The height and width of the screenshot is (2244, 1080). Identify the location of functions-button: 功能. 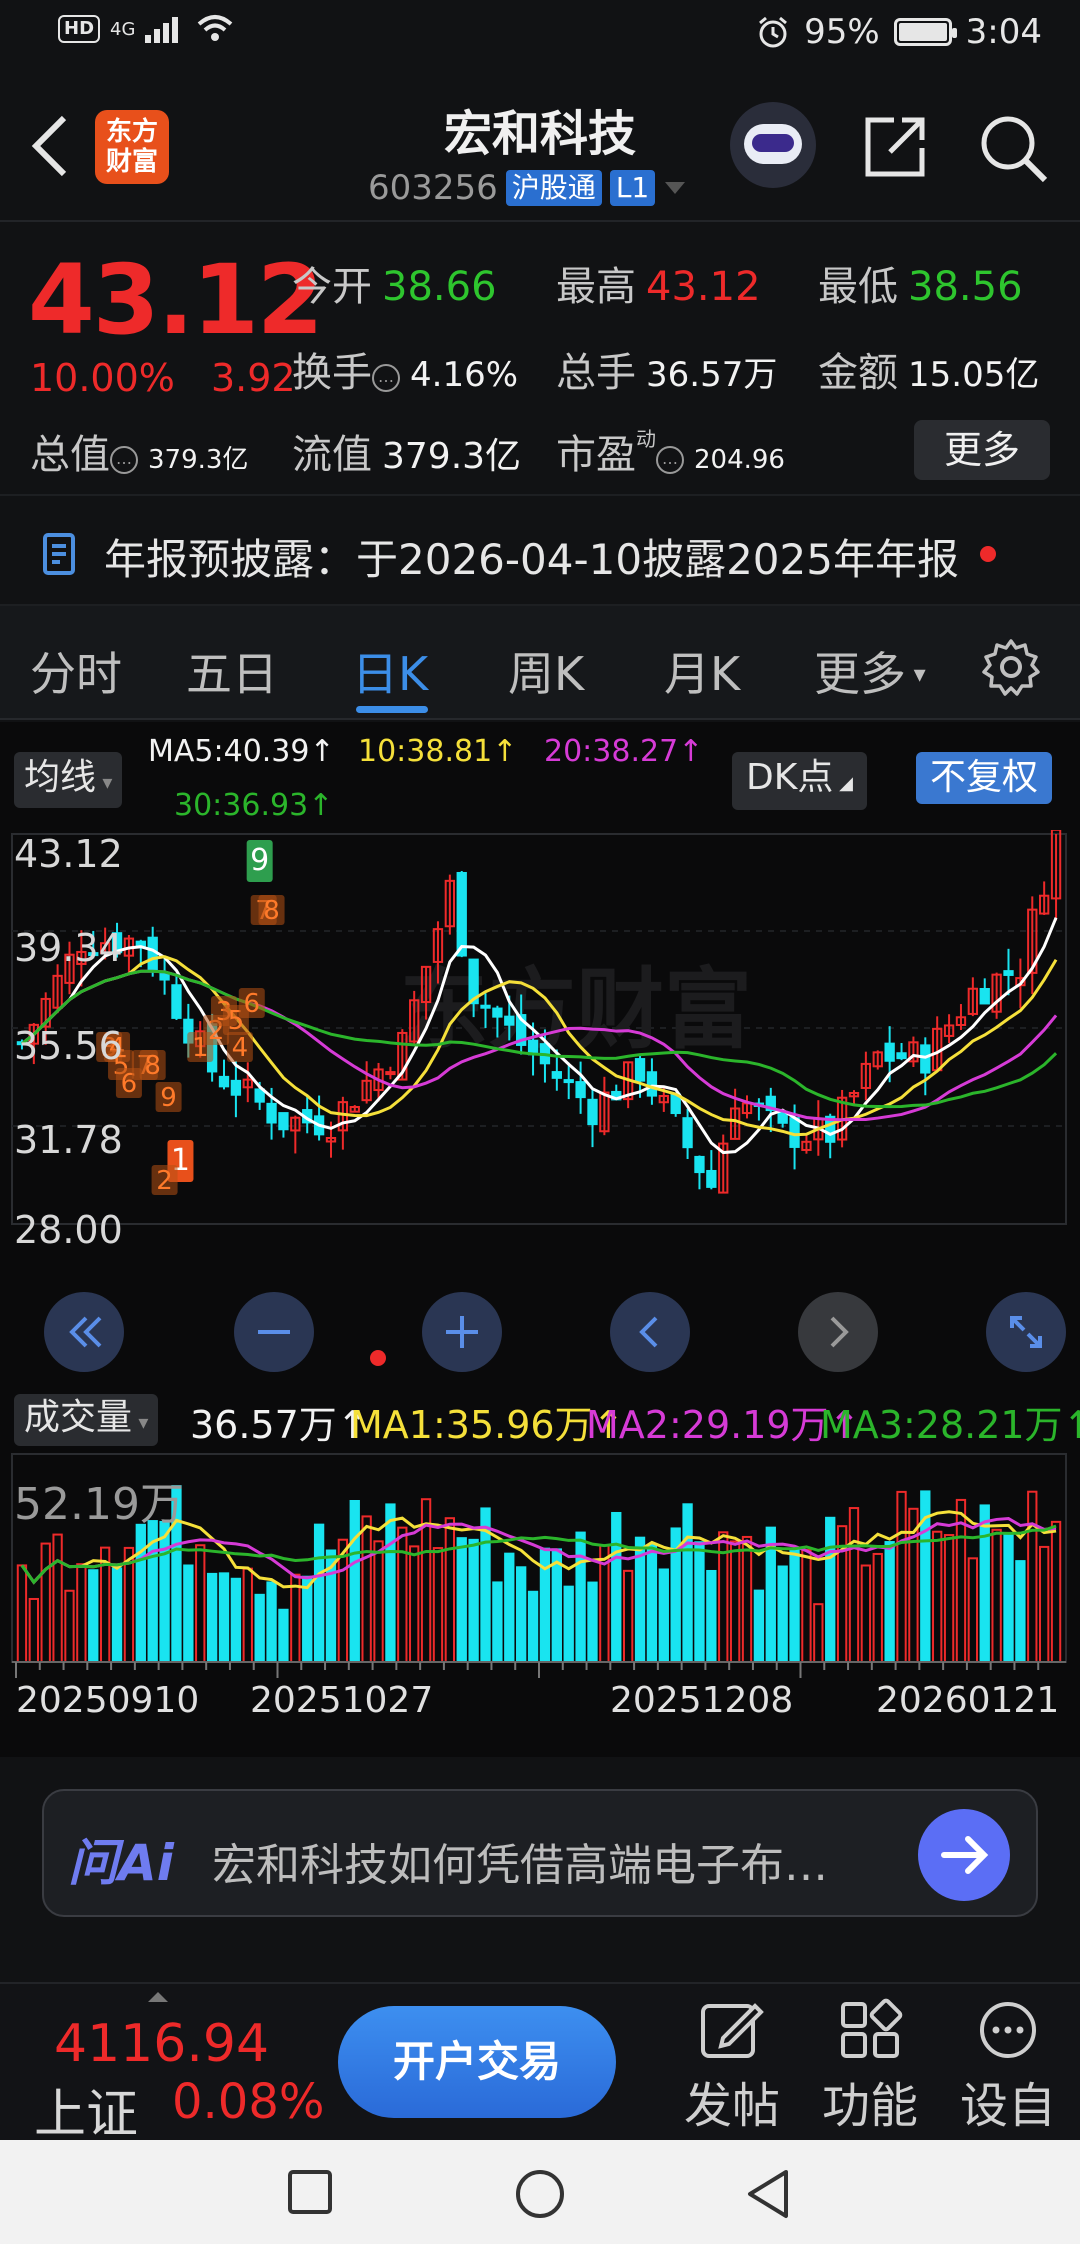
(870, 2067).